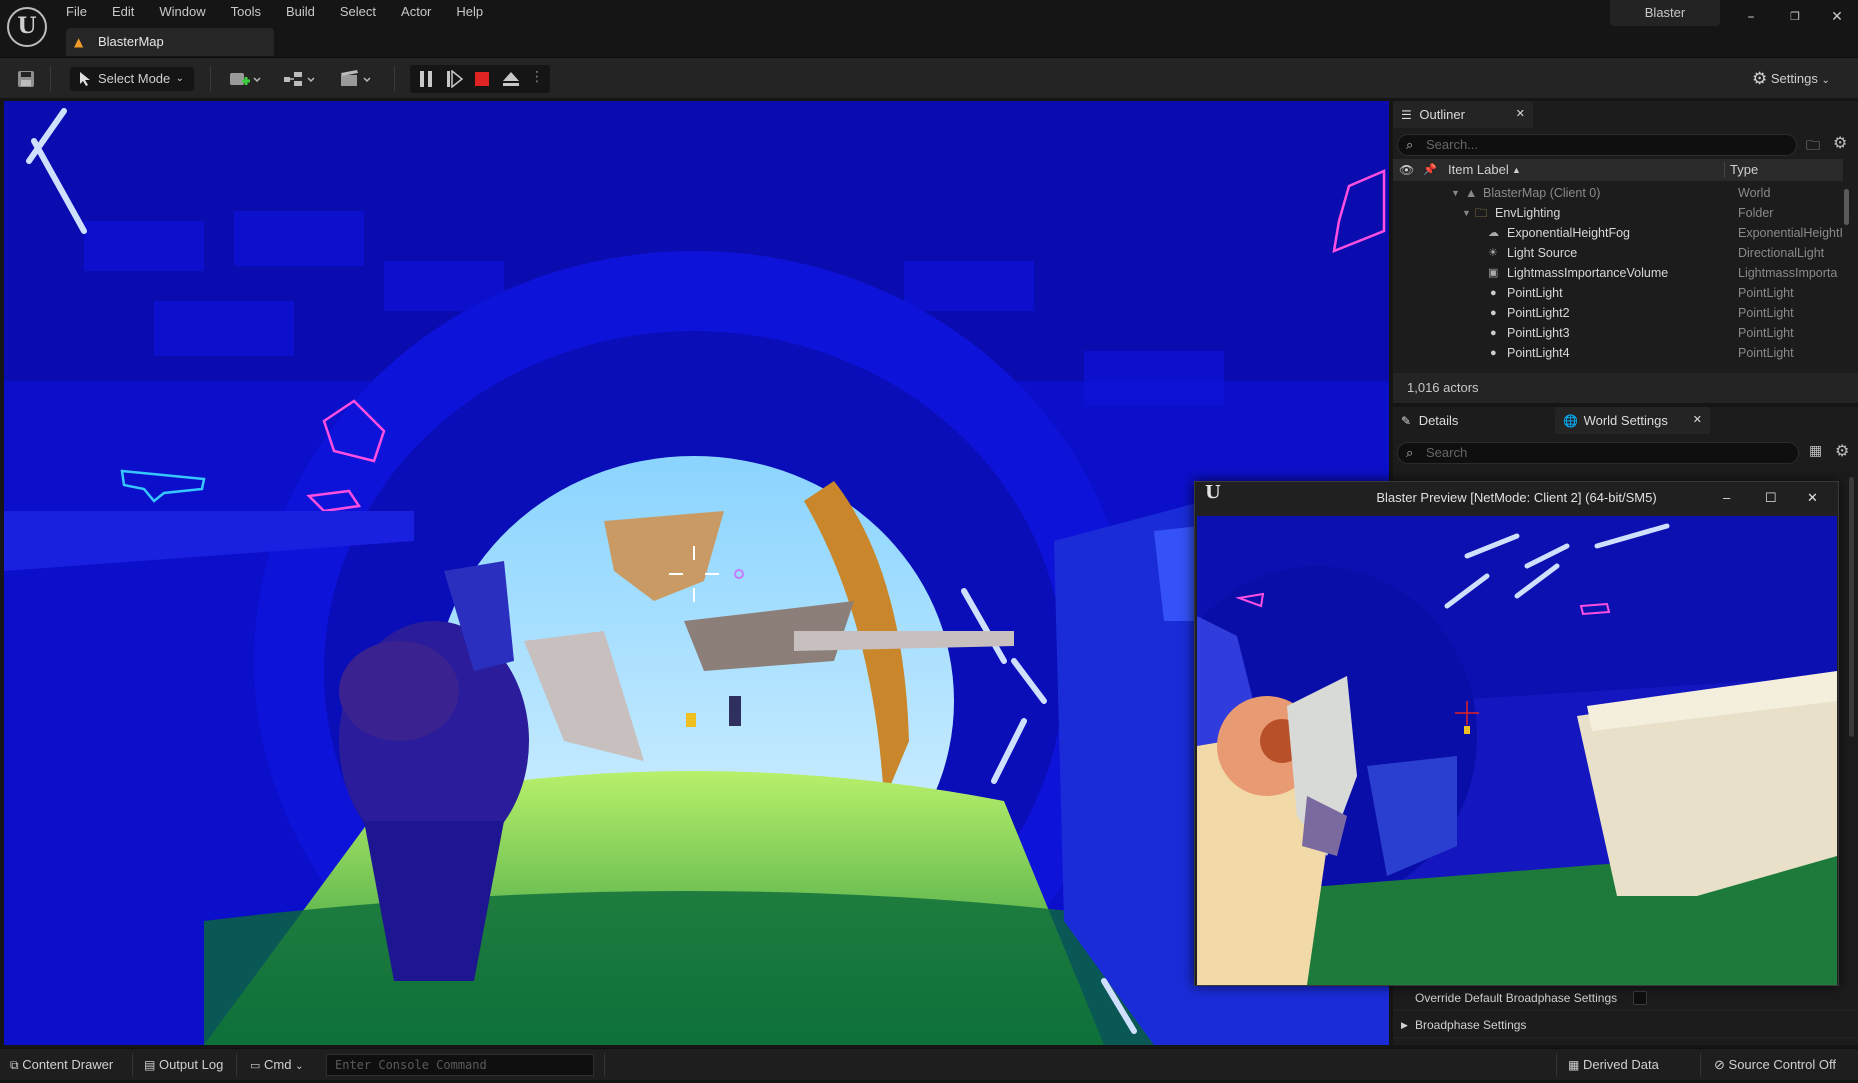 The height and width of the screenshot is (1083, 1858). Describe the element at coordinates (1754, 193) in the screenshot. I see `row-type: World` at that location.